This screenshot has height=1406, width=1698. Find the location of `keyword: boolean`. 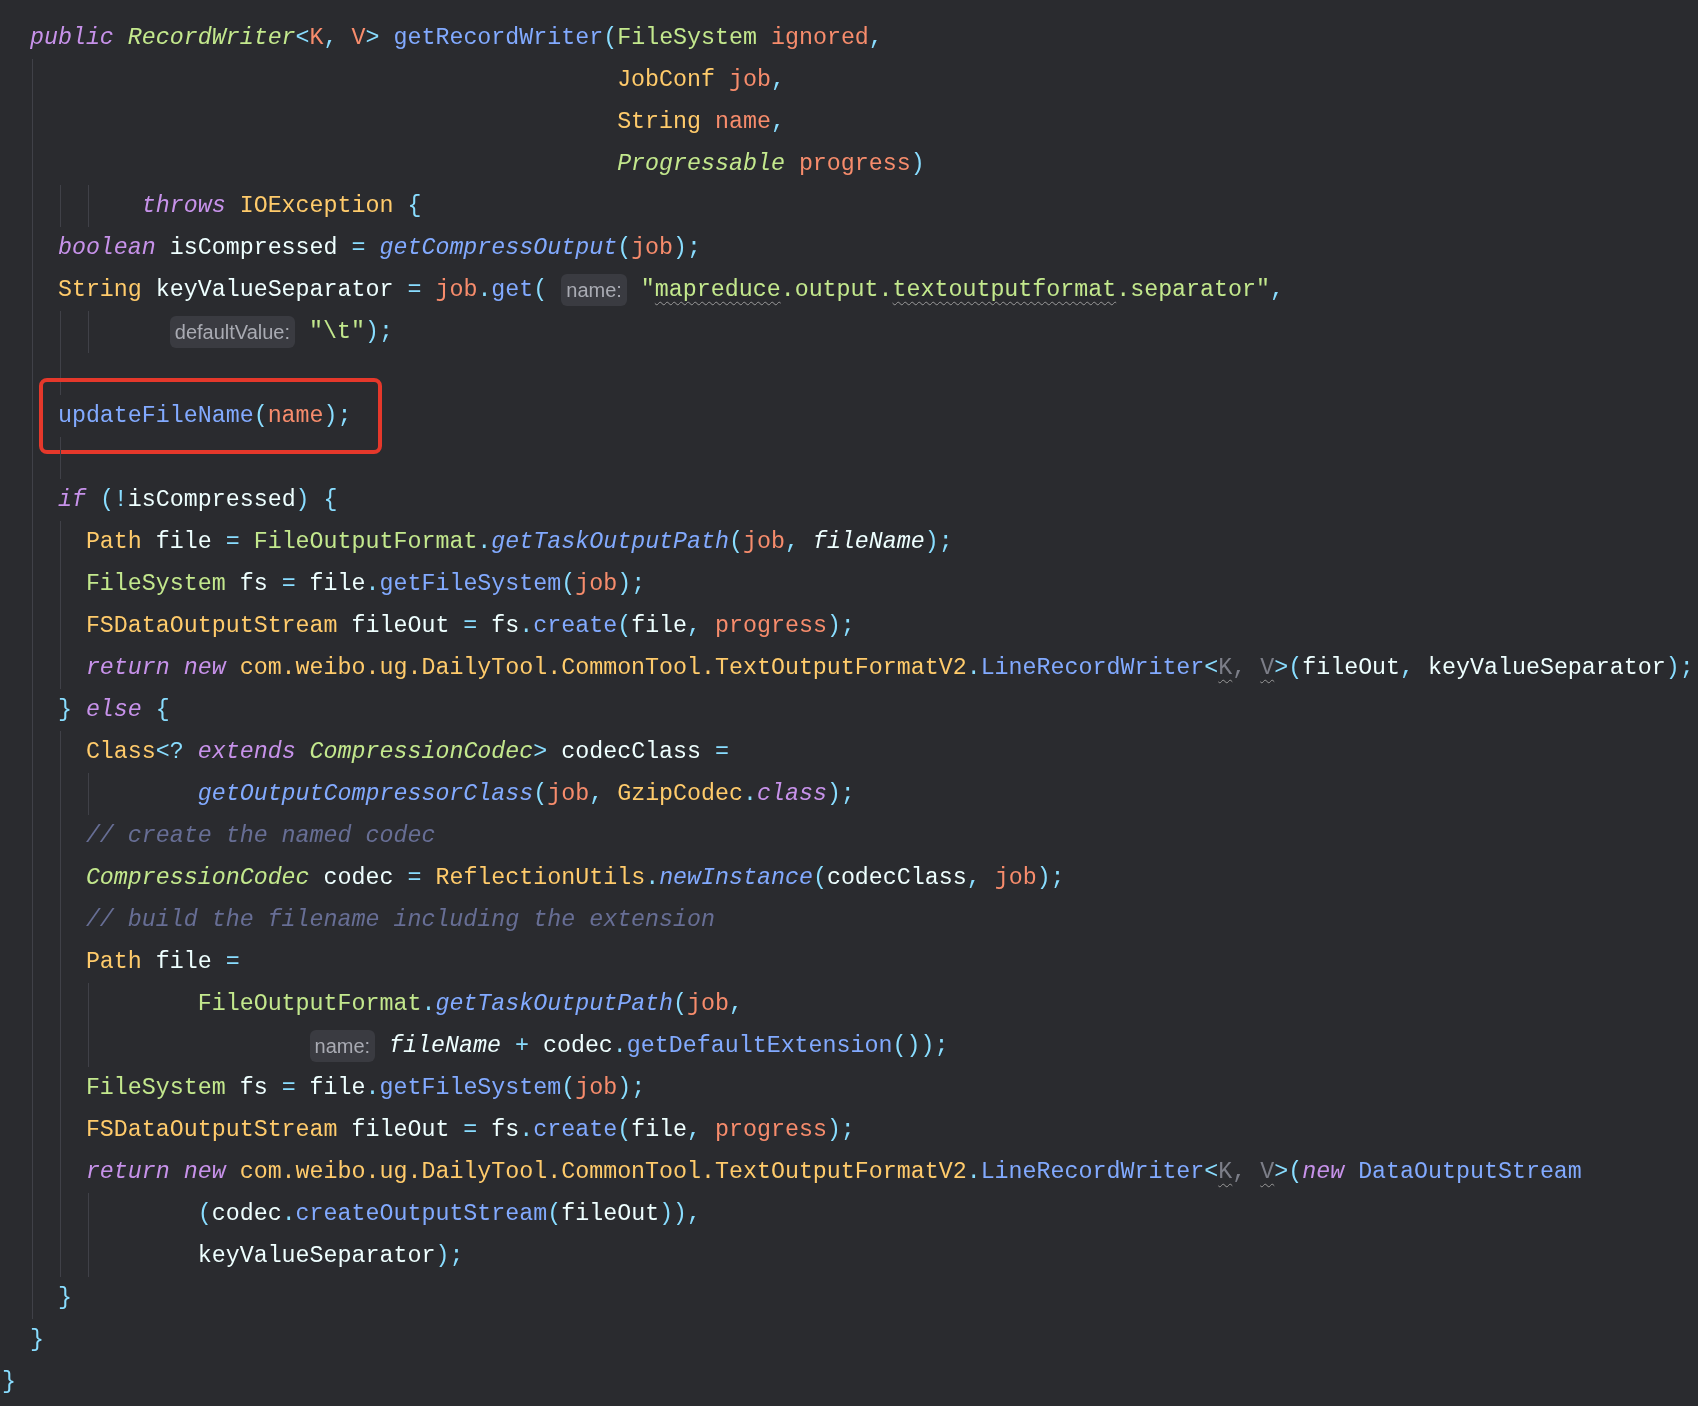

keyword: boolean is located at coordinates (106, 248).